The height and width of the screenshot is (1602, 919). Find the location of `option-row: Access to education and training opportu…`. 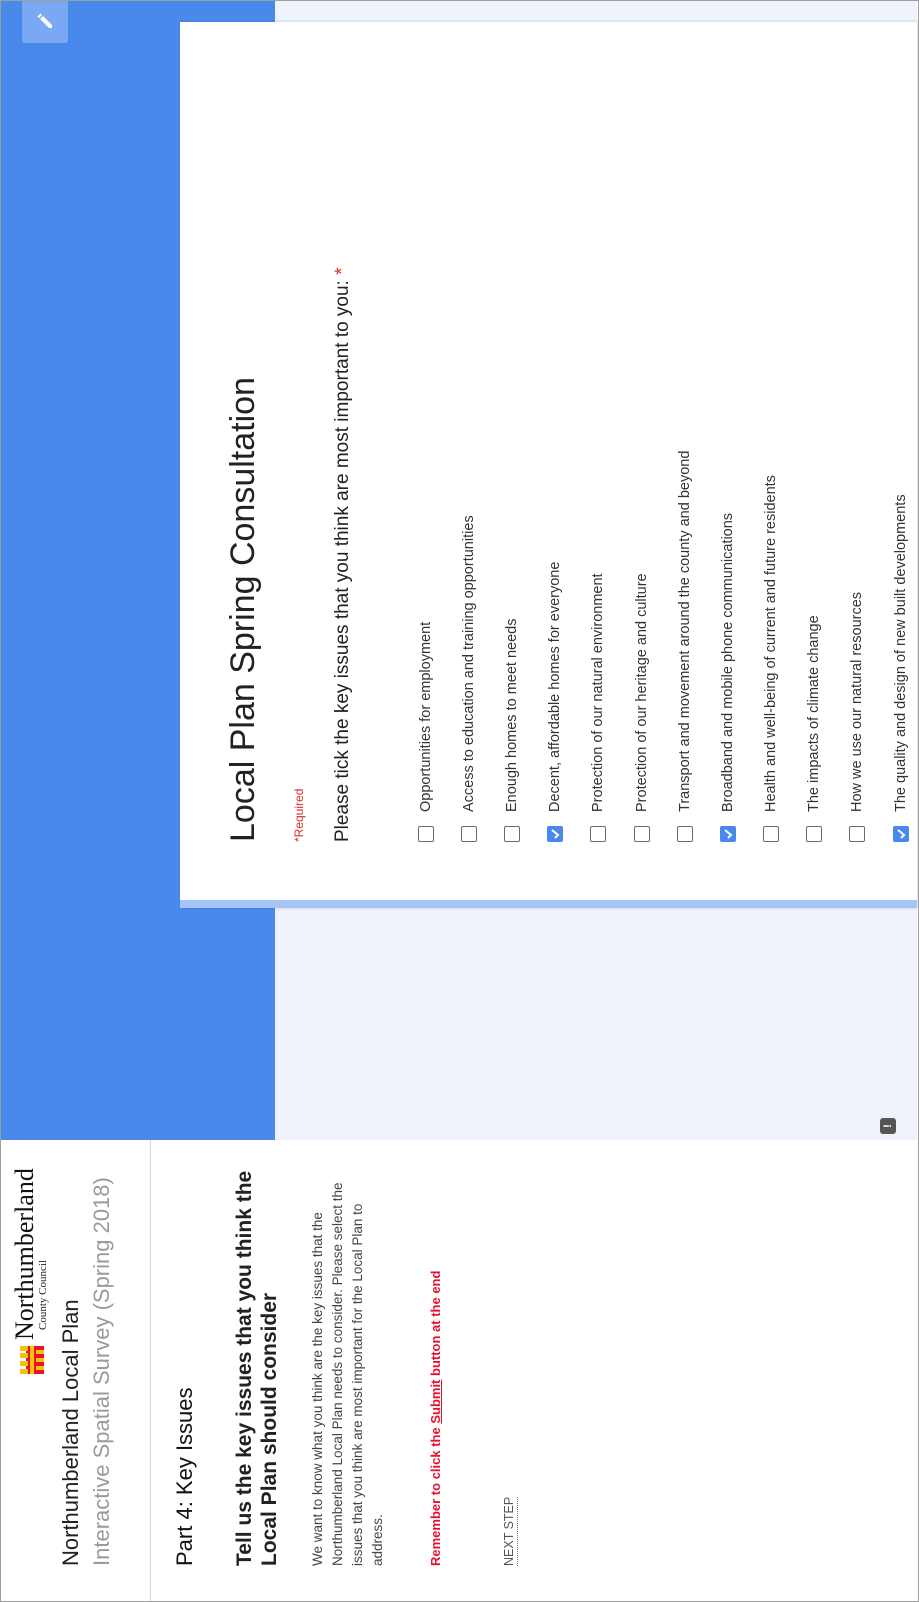

option-row: Access to education and training opportu… is located at coordinates (468, 442).